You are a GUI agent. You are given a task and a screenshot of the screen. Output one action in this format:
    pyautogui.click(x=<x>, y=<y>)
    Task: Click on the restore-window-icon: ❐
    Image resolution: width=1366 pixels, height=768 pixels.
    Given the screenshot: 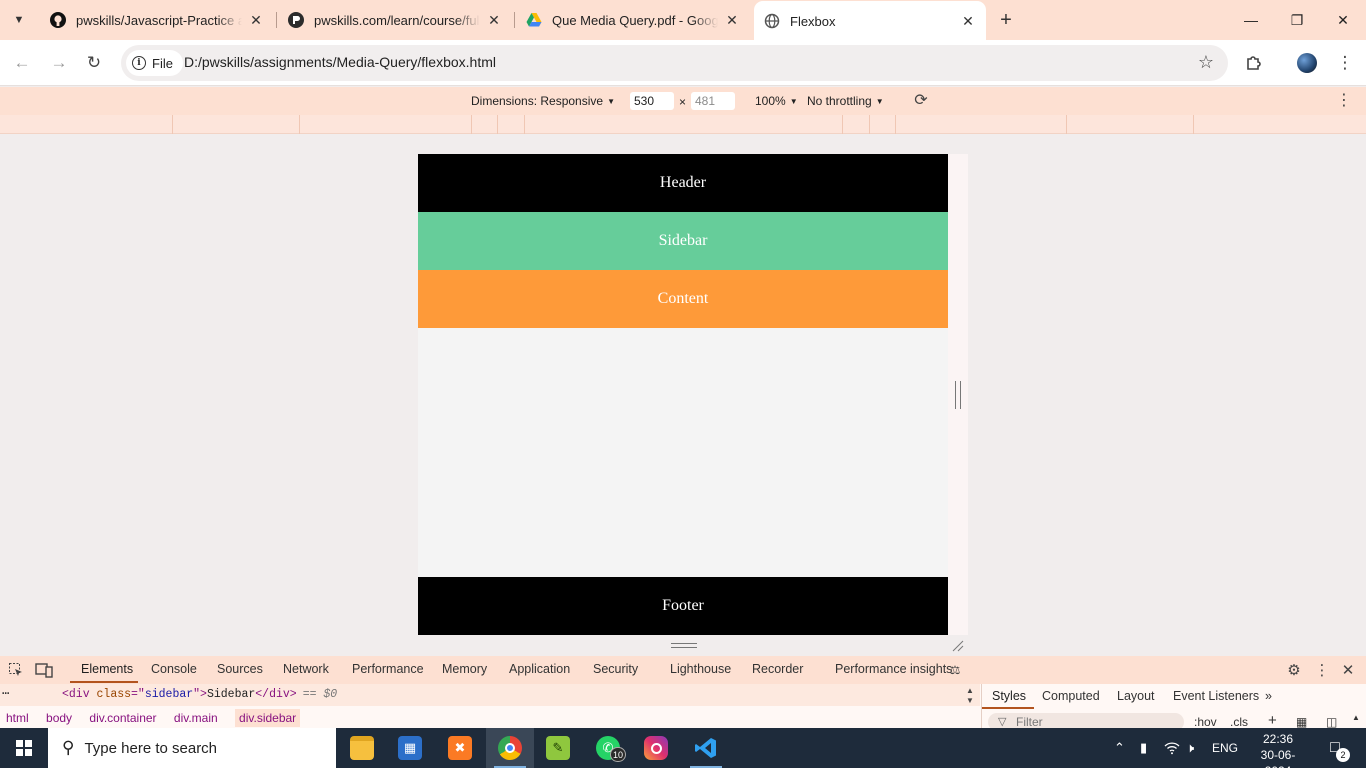 What is the action you would take?
    pyautogui.click(x=1297, y=20)
    